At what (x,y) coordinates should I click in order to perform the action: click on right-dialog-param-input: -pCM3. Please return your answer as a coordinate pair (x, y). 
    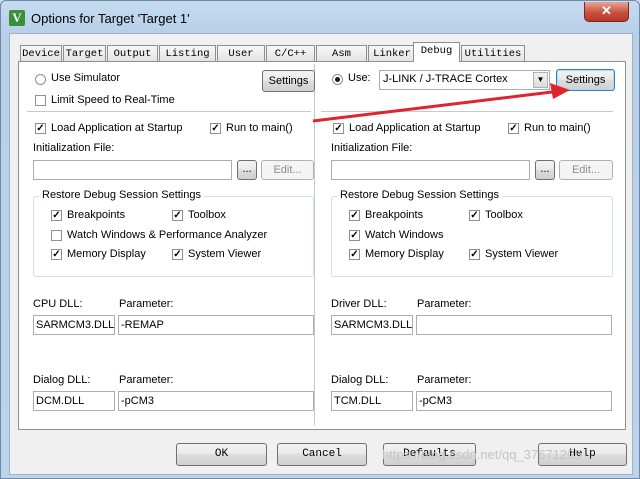
    Looking at the image, I should click on (514, 401).